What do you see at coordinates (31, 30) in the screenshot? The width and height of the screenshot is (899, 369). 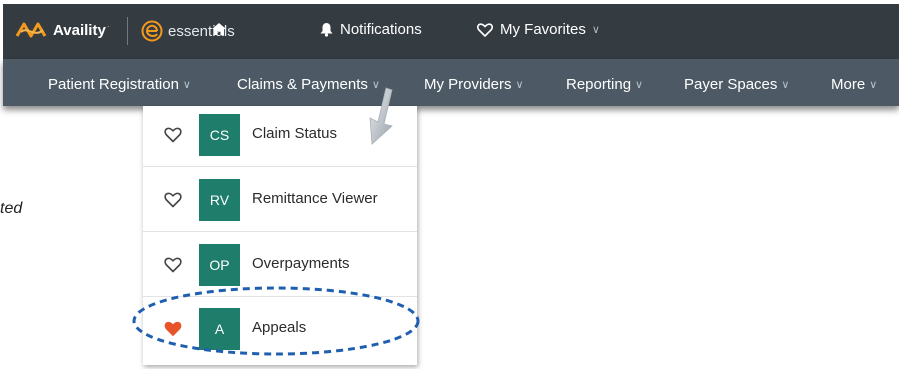 I see `availity-logo-icon` at bounding box center [31, 30].